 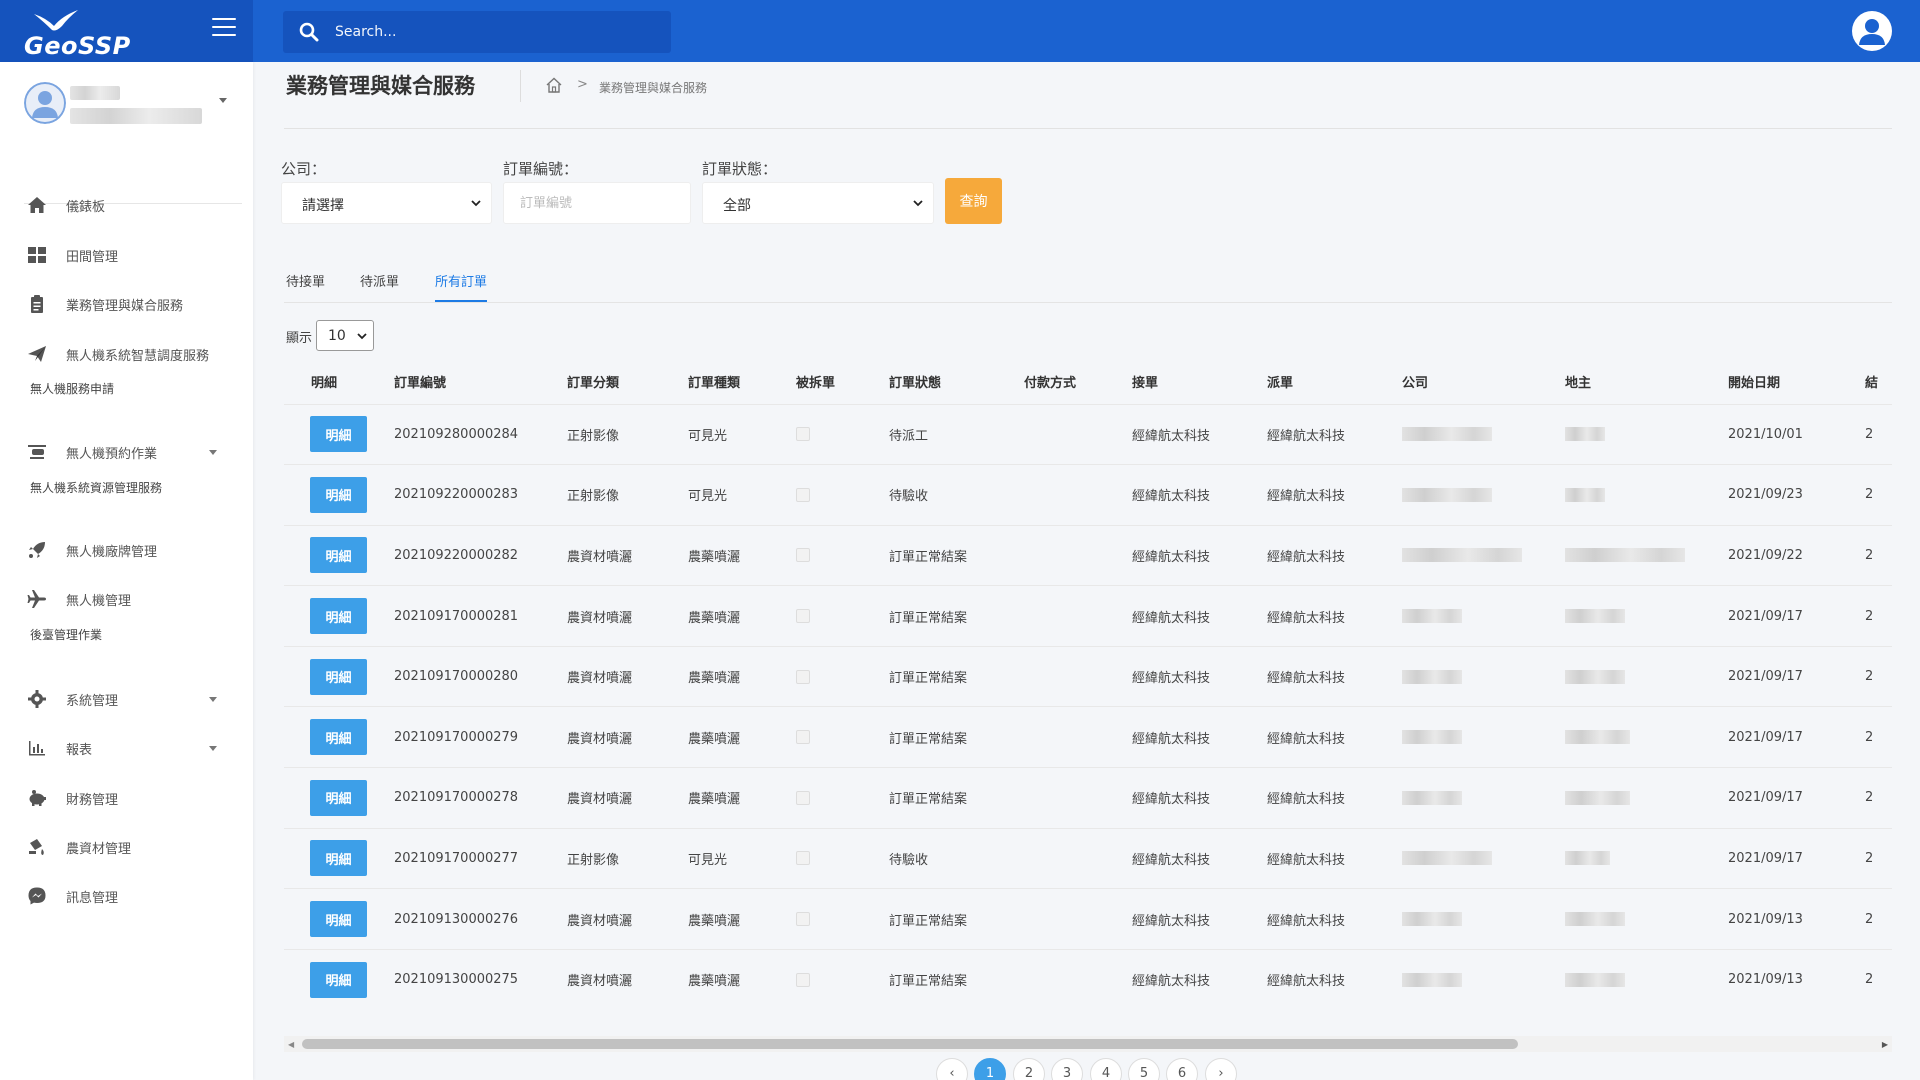 I want to click on sidebar-item-system: 系統管理, so click(x=126, y=699).